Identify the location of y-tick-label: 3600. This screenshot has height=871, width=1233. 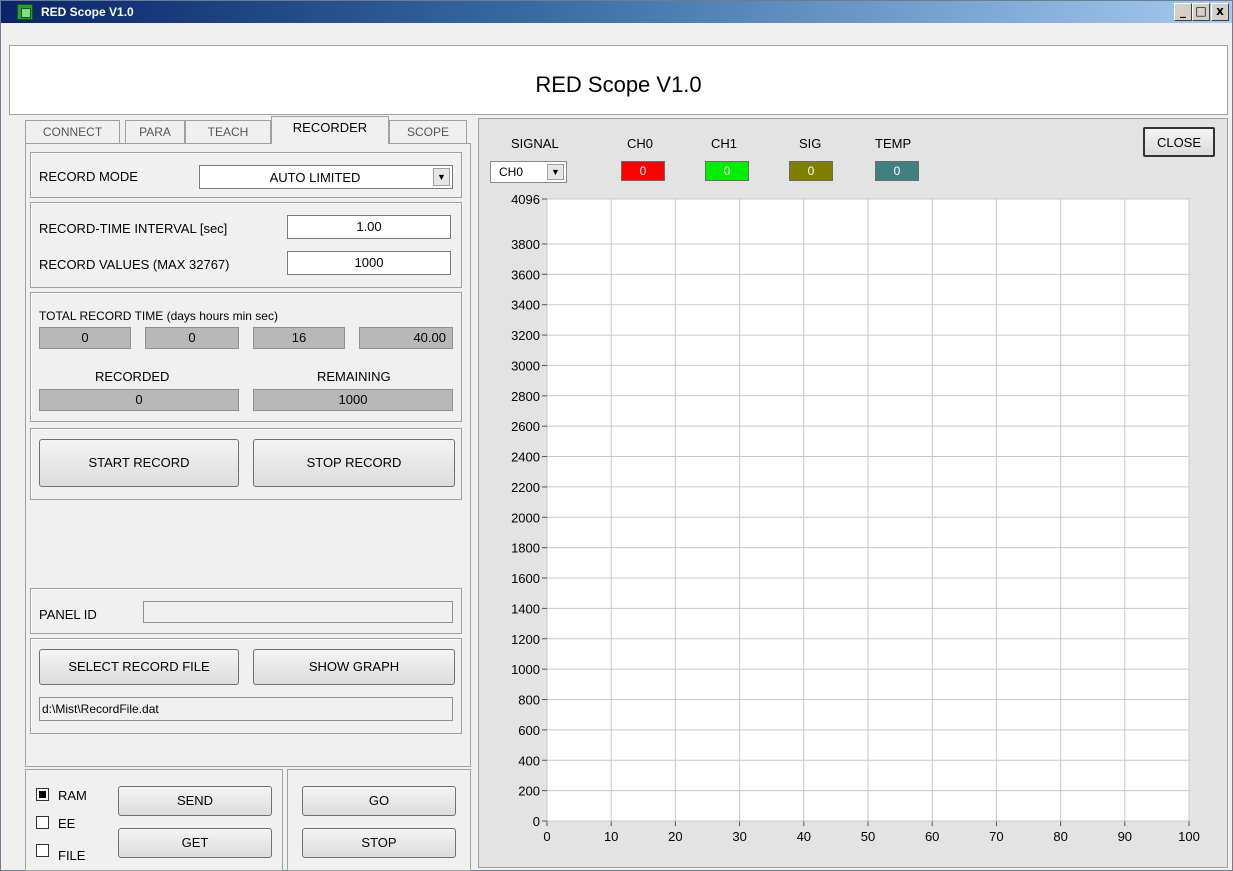
(525, 274).